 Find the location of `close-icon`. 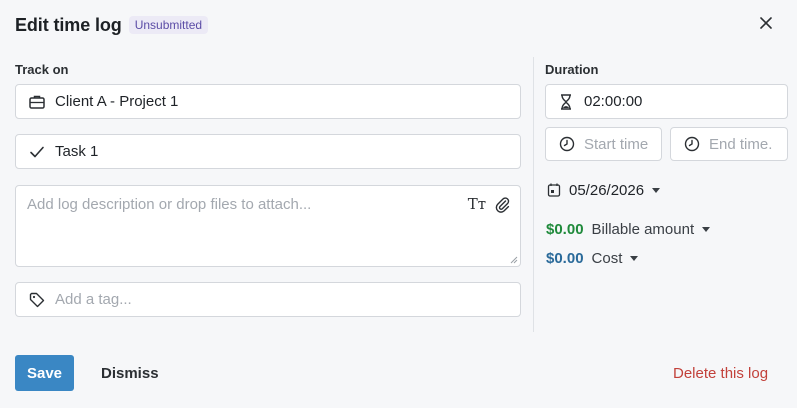

close-icon is located at coordinates (766, 23).